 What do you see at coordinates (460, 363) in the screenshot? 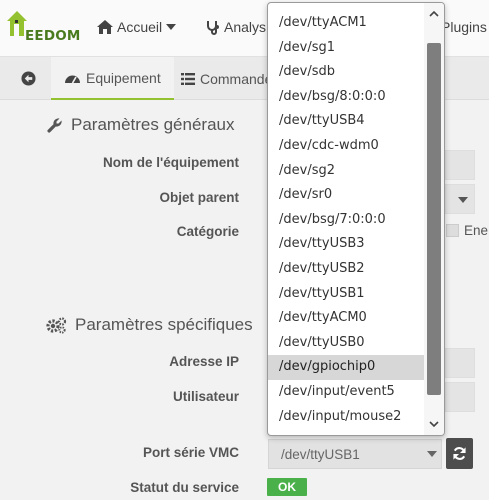
I see `ip-address-input` at bounding box center [460, 363].